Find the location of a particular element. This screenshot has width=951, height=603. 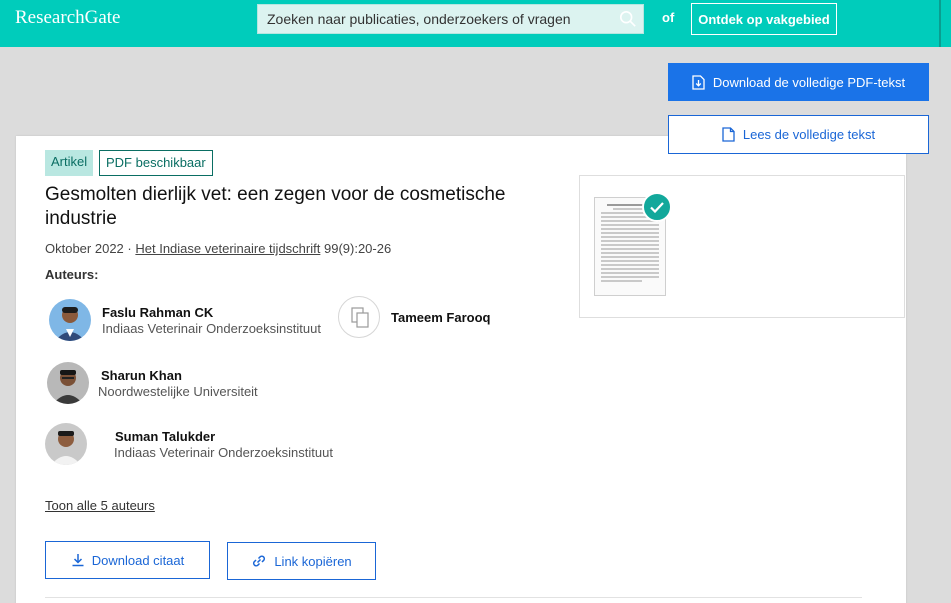

pdf-preview-panel is located at coordinates (742, 246).